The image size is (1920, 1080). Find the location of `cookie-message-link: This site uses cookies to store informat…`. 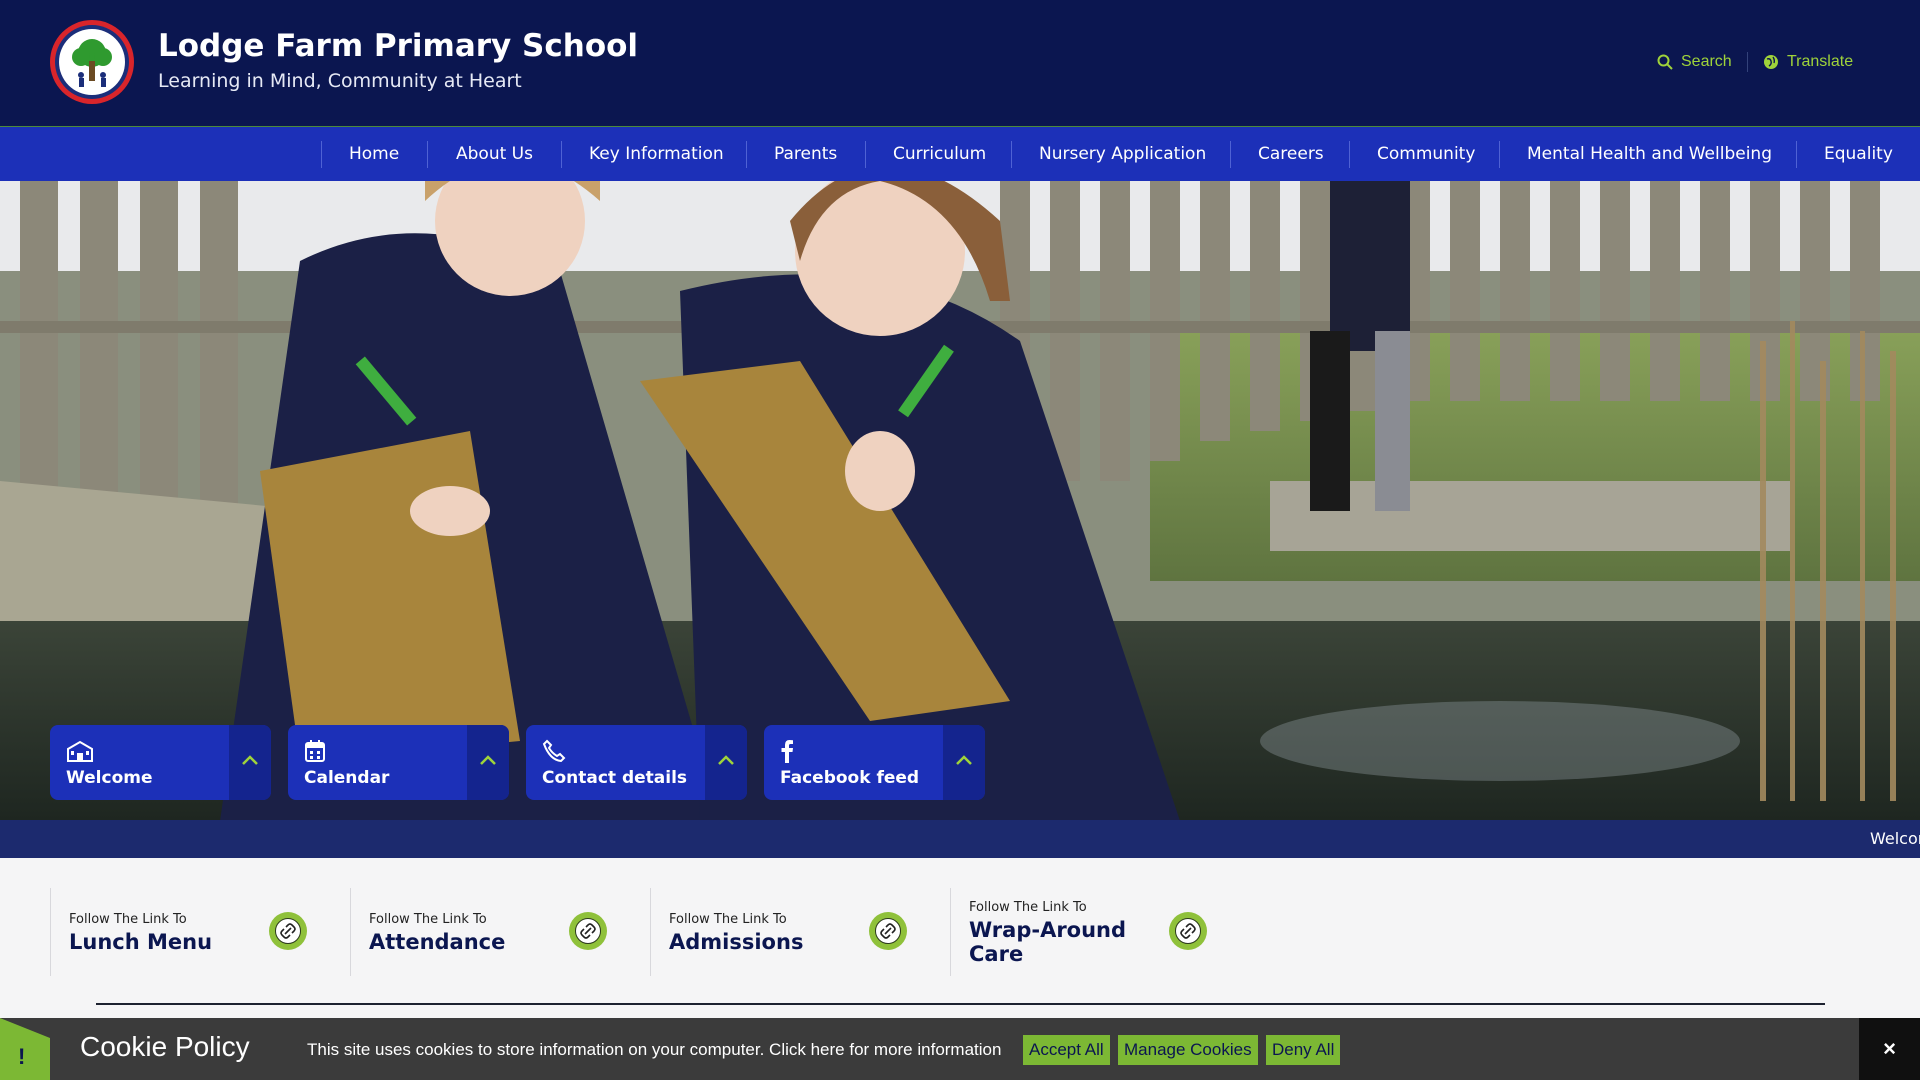

cookie-message-link: This site uses cookies to store informat… is located at coordinates (654, 1050).